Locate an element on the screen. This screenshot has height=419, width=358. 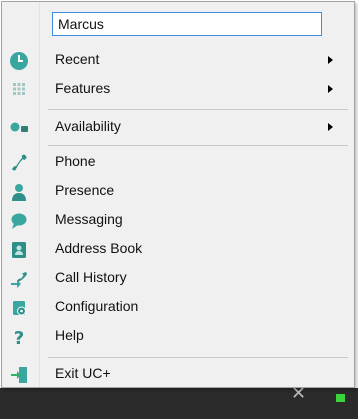
menu-item-features: Features is located at coordinates (178, 89).